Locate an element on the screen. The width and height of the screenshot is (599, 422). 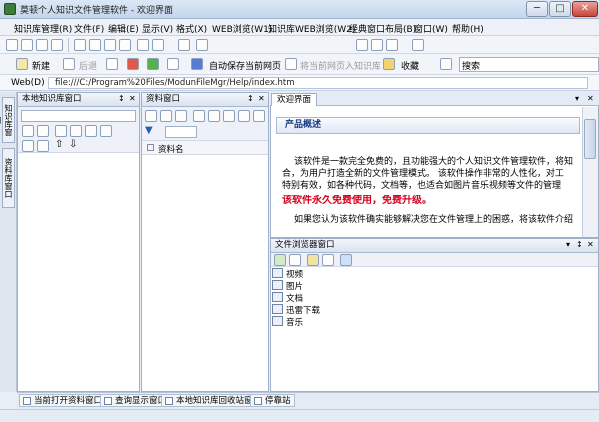
tools-icon is located at coordinates (202, 45).